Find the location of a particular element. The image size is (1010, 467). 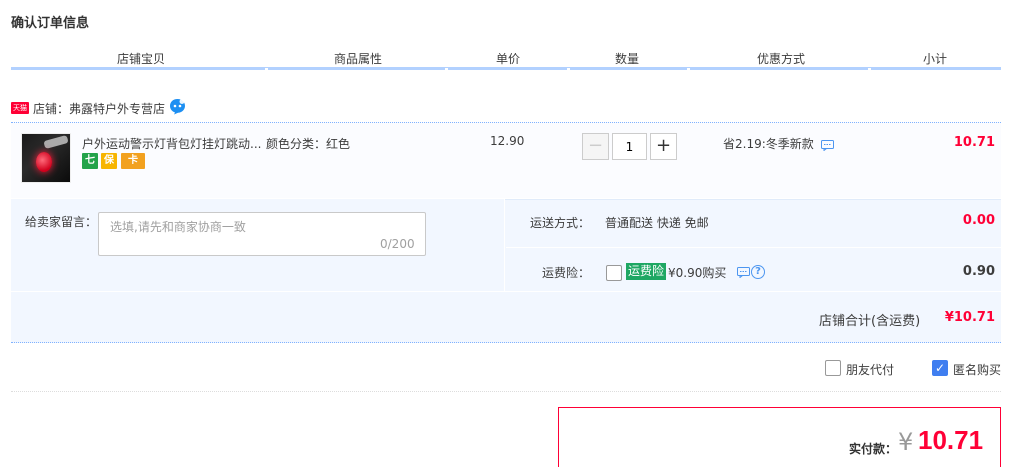

page-title: 确认订单信息 is located at coordinates (50, 23).